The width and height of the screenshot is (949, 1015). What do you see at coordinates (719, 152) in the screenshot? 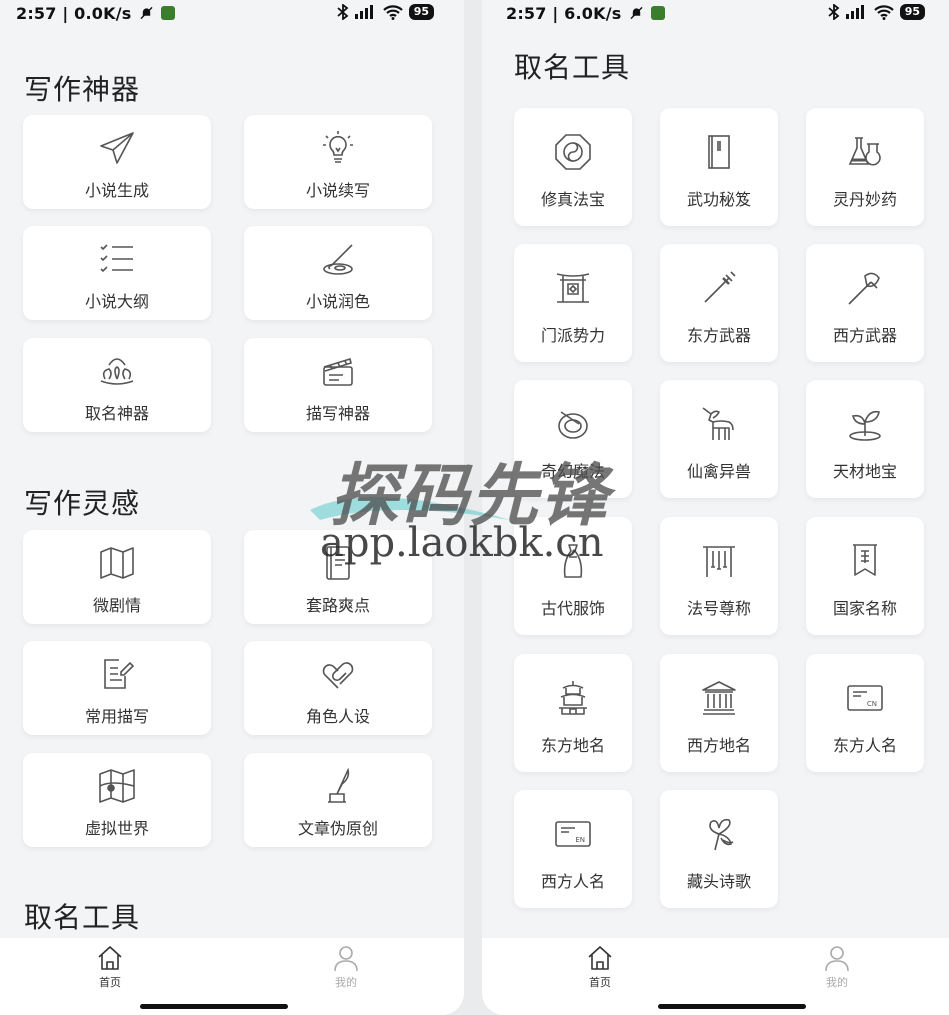
I see `scroll-book-icon` at bounding box center [719, 152].